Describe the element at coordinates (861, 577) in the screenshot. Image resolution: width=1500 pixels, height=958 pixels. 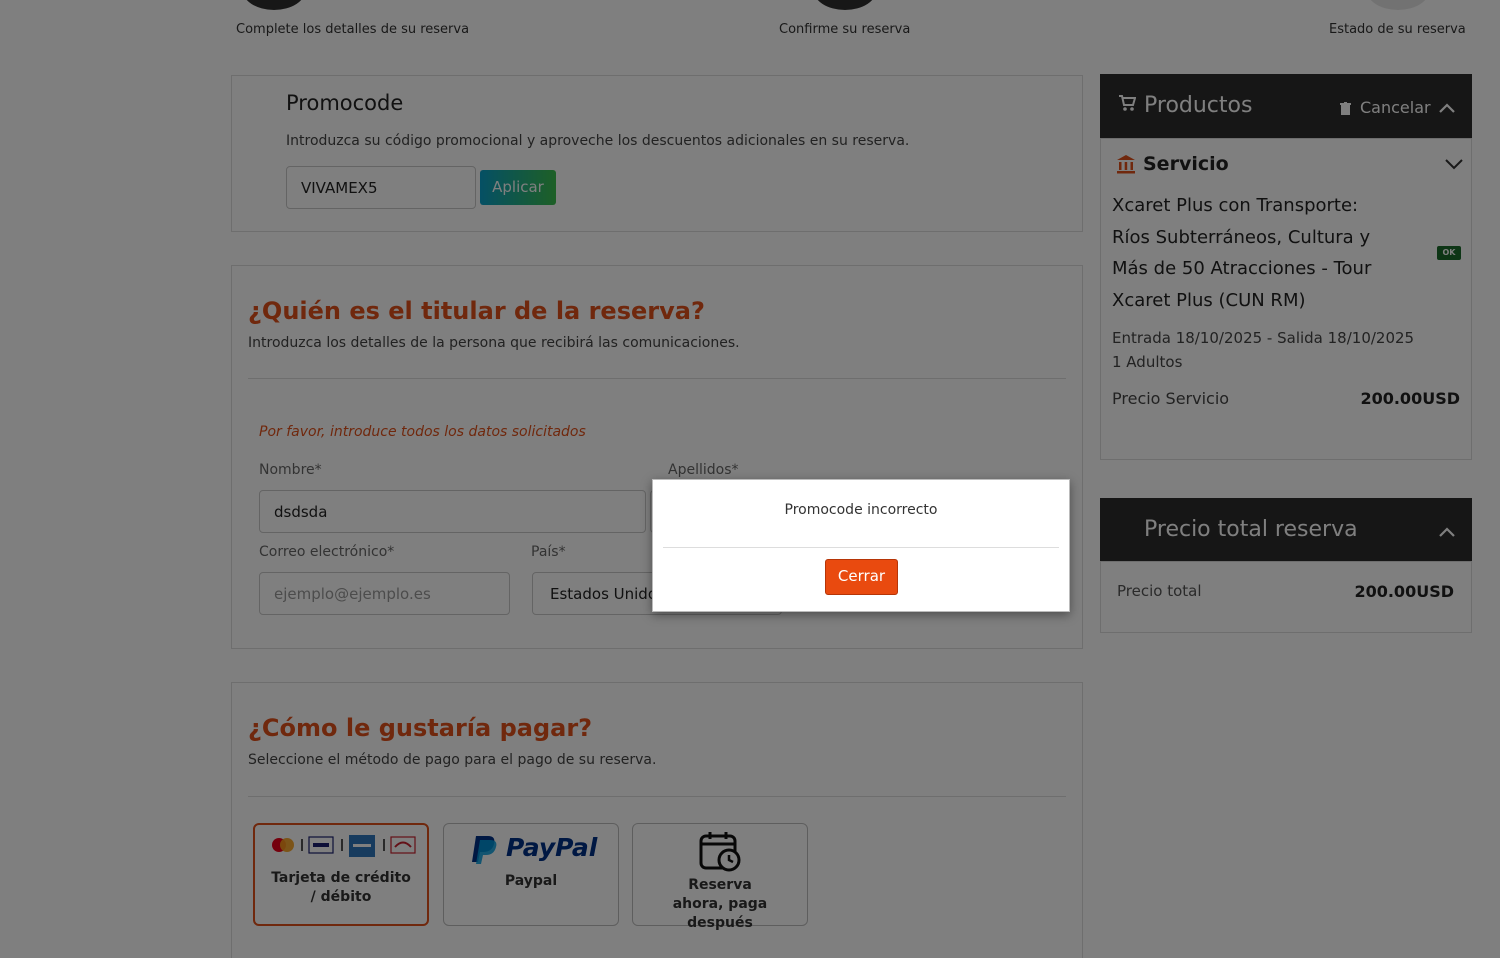
I see `close-modal-button: Cerrar` at that location.